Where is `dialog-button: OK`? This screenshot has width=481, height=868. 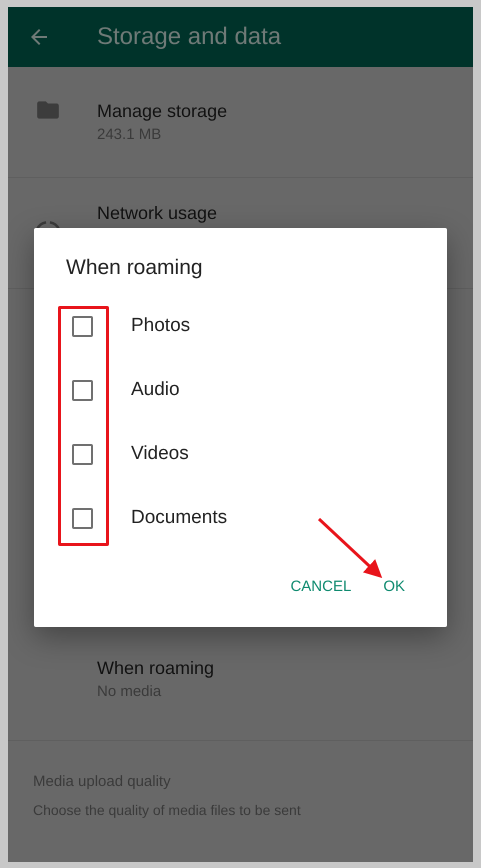
dialog-button: OK is located at coordinates (394, 586).